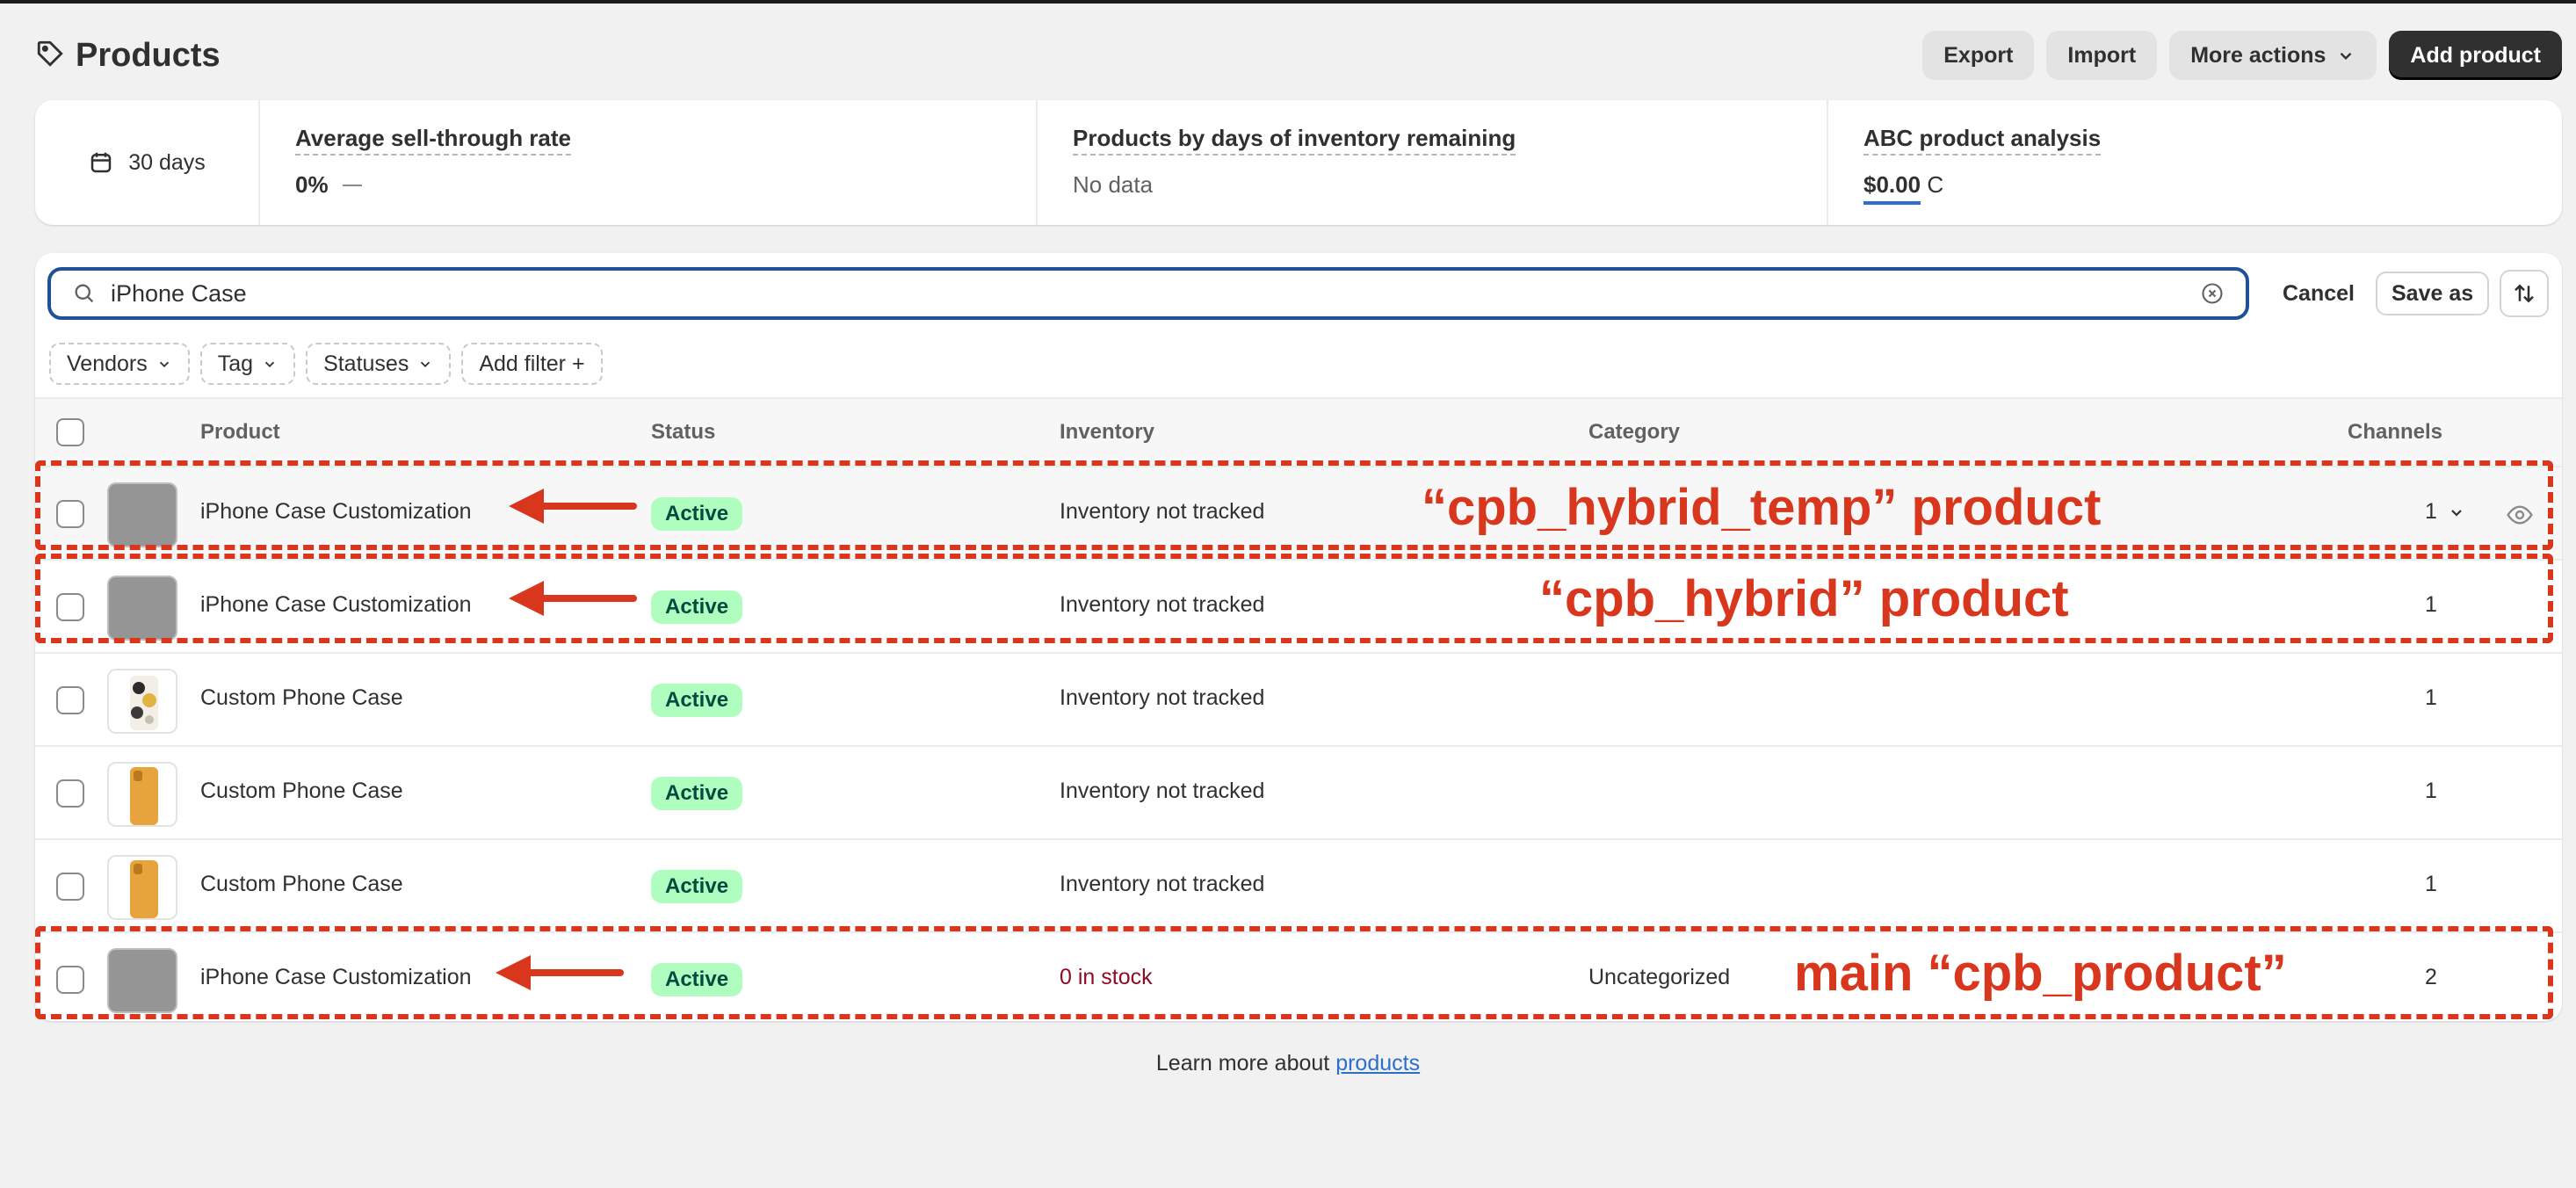  Describe the element at coordinates (1804, 598) in the screenshot. I see `annotation-label-row2: “cpb_hybrid” product` at that location.